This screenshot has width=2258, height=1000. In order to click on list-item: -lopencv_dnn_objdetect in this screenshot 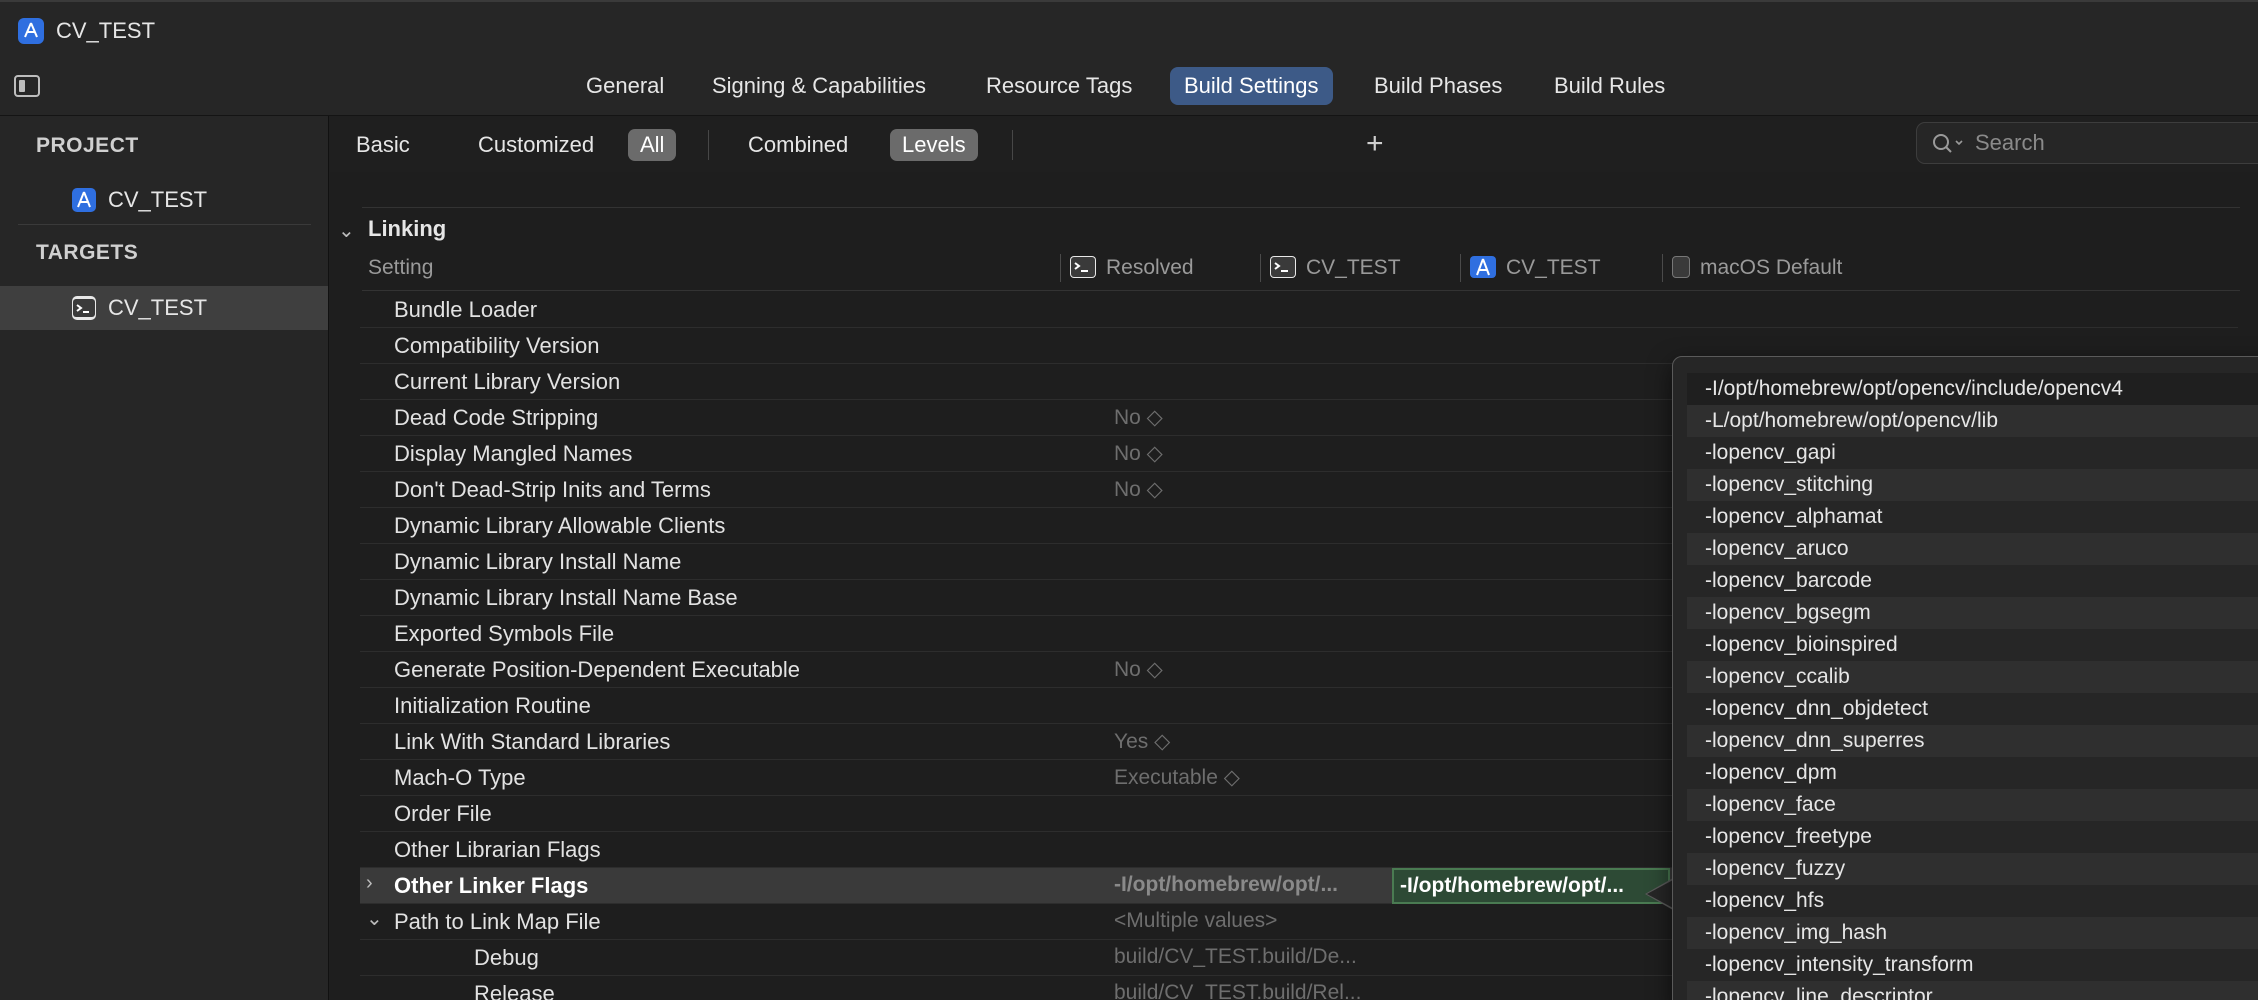, I will do `click(1972, 709)`.